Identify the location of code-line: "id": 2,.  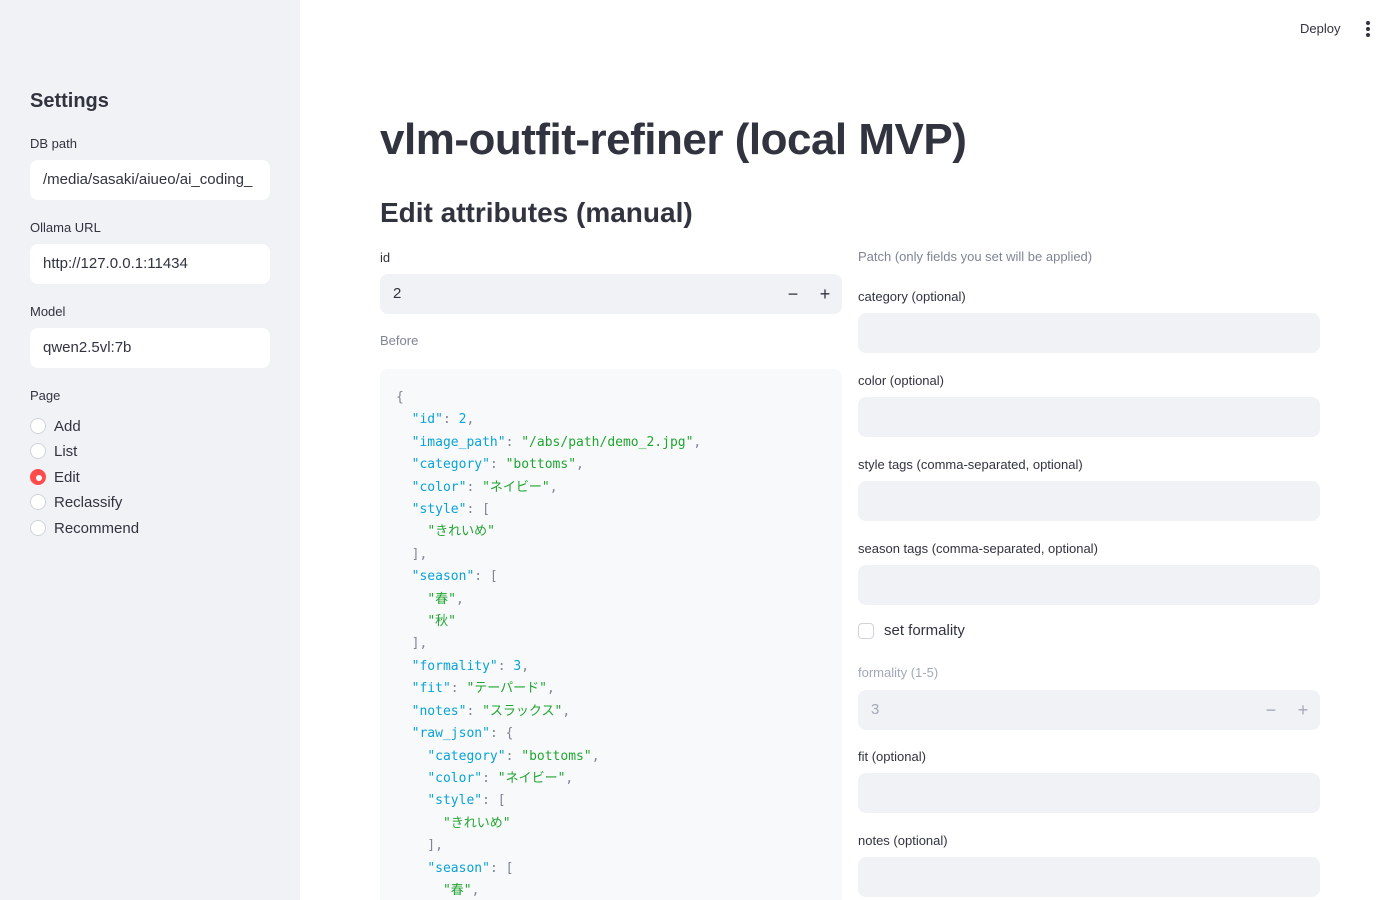
(443, 420).